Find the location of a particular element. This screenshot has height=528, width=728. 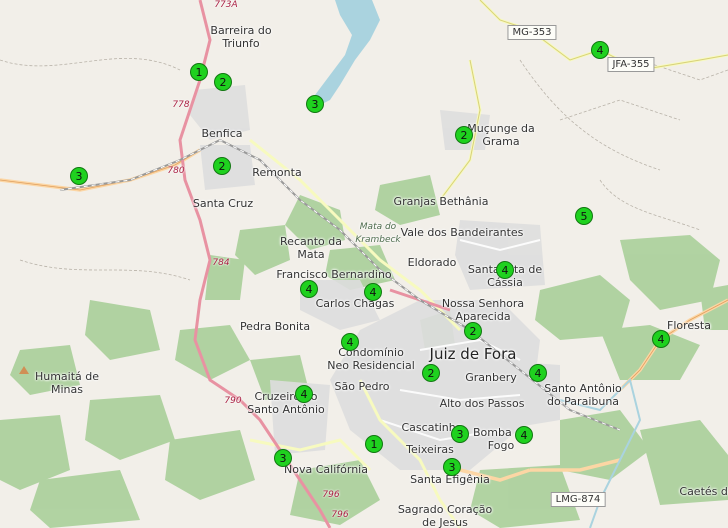

place-label-remonta: Remonta is located at coordinates (277, 172).